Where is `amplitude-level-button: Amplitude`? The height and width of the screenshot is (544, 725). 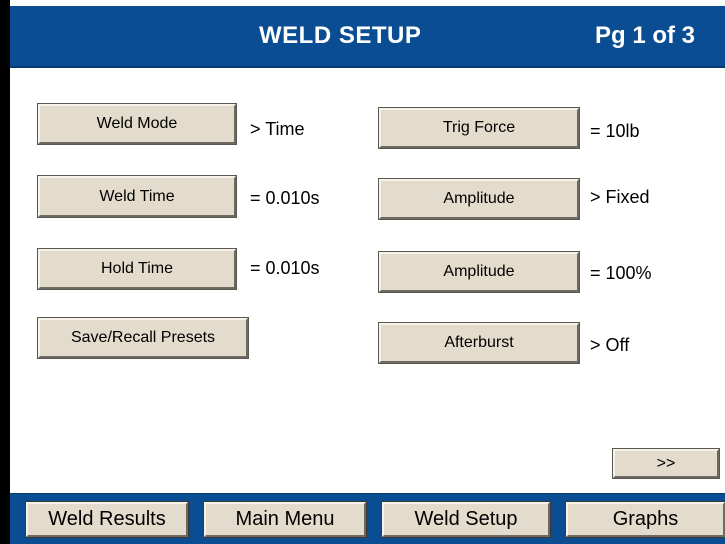
amplitude-level-button: Amplitude is located at coordinates (479, 272).